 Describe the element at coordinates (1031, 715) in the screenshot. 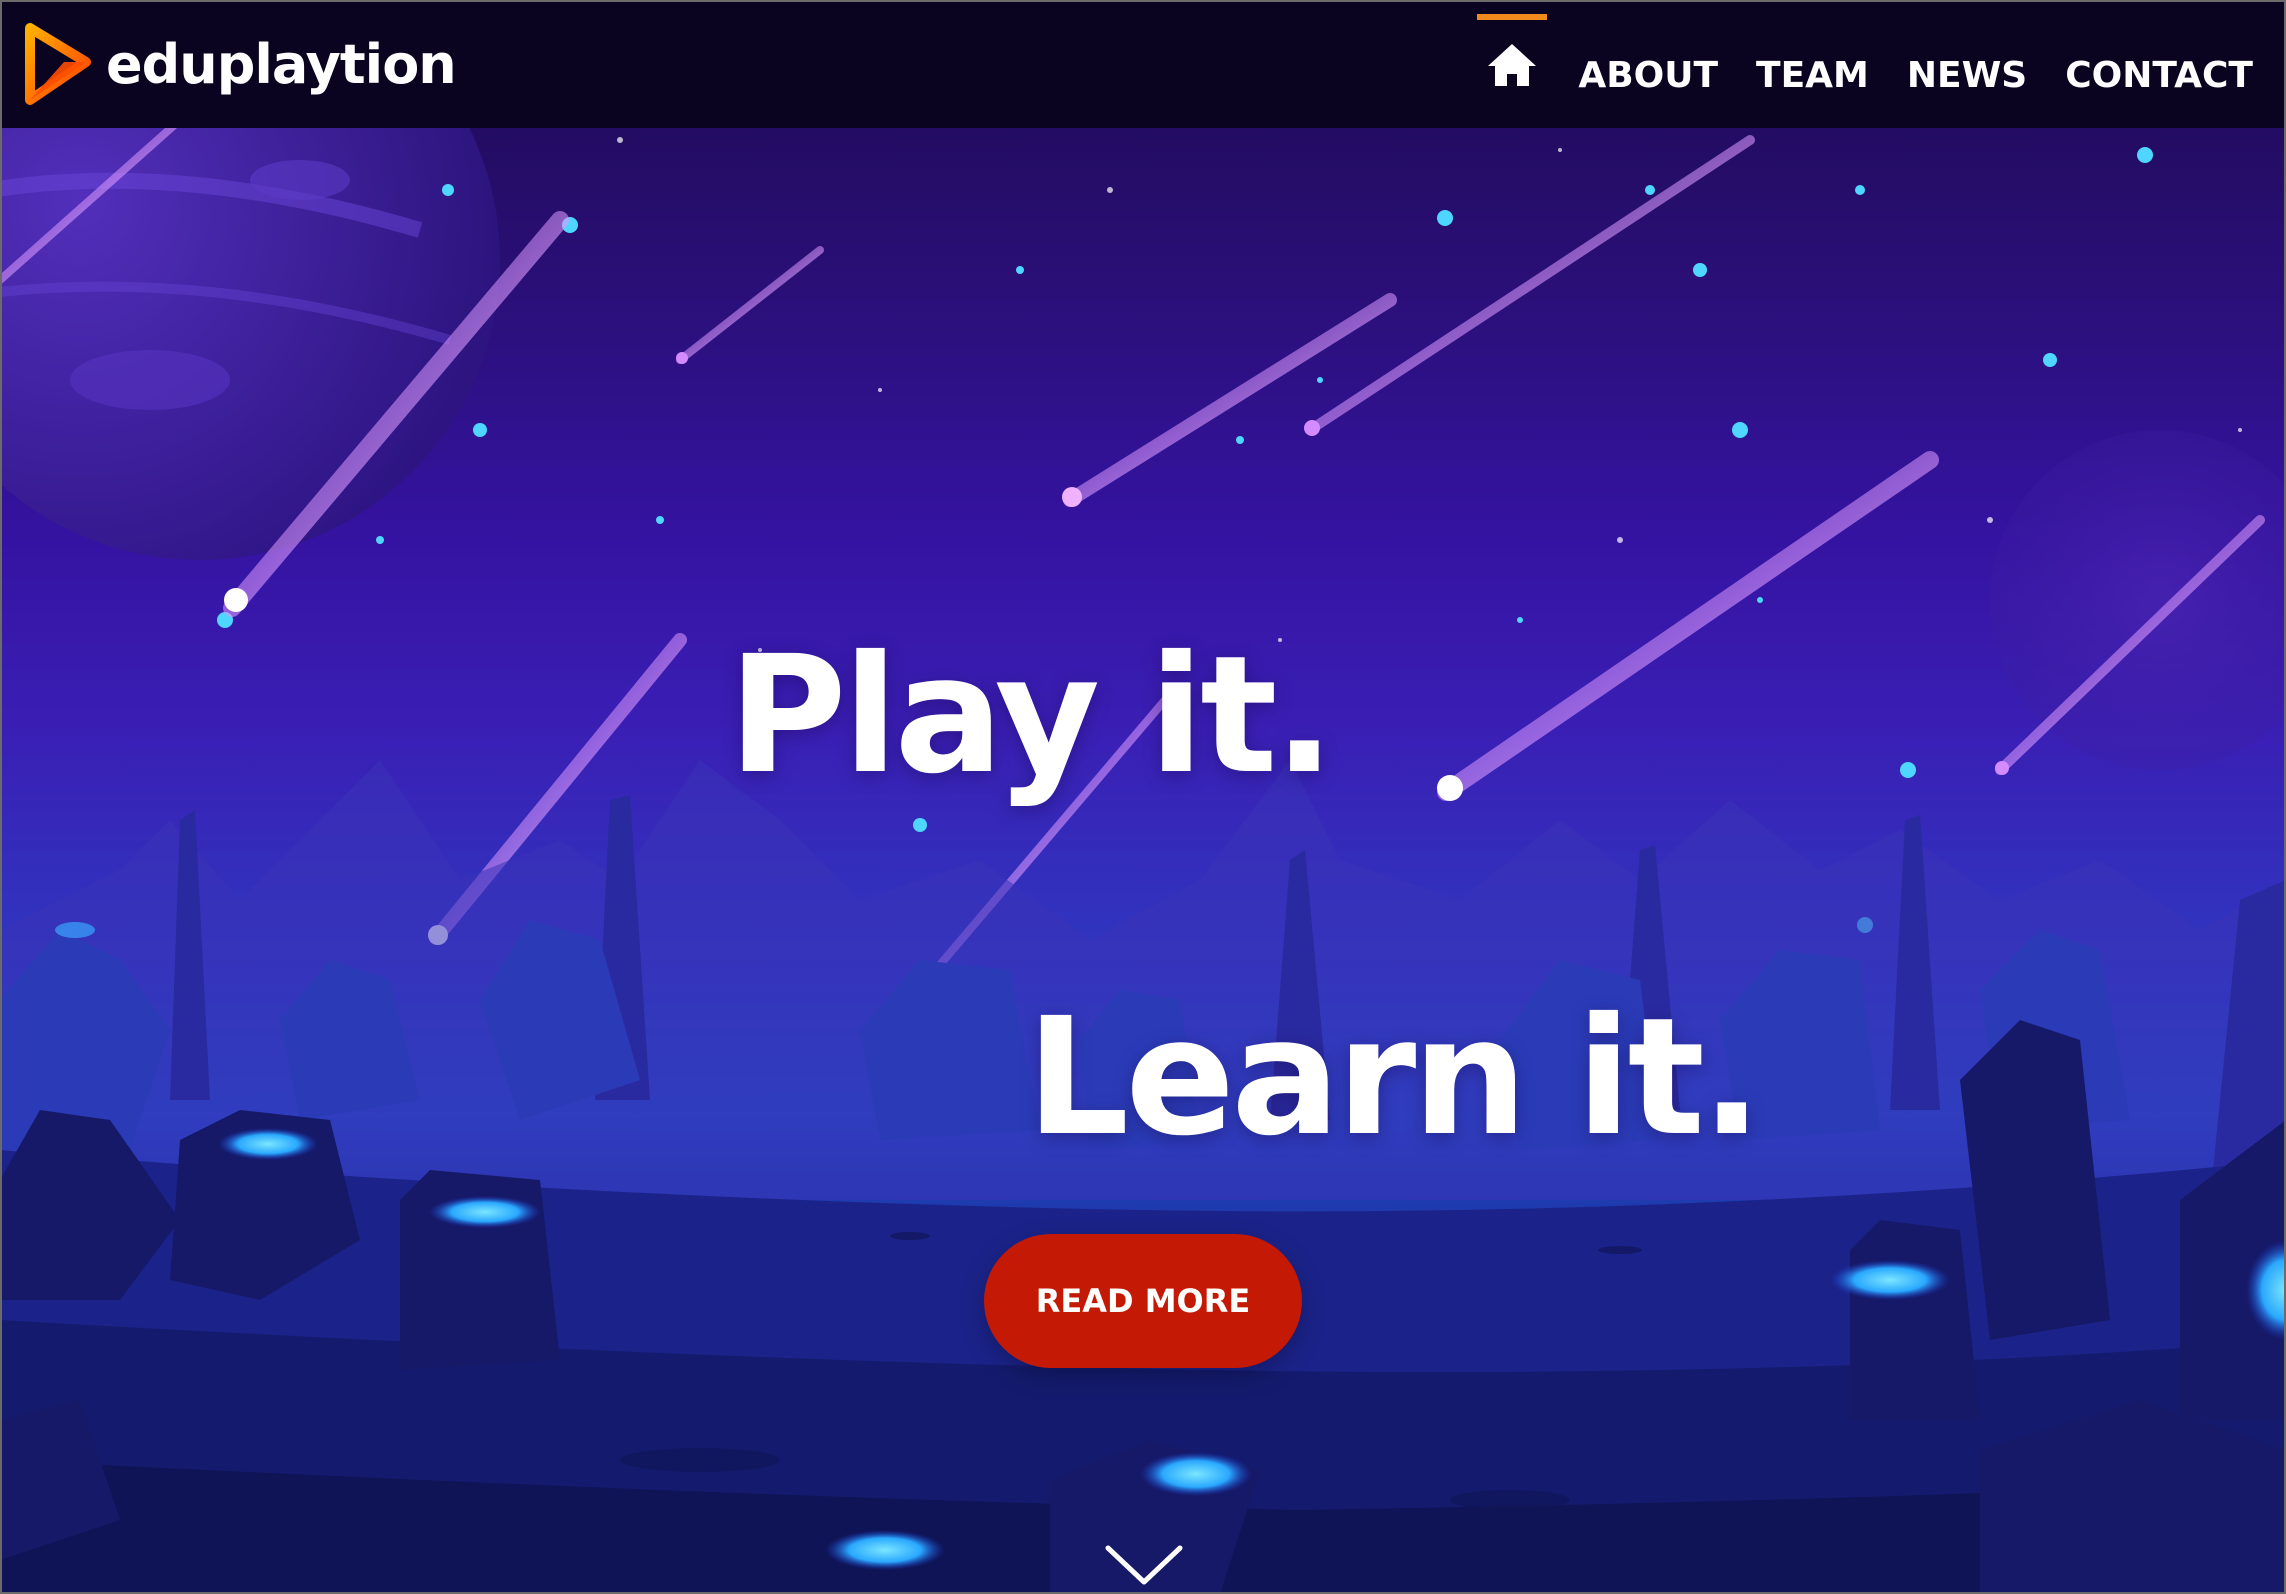

I see `hero-headline-play: Play it.` at that location.